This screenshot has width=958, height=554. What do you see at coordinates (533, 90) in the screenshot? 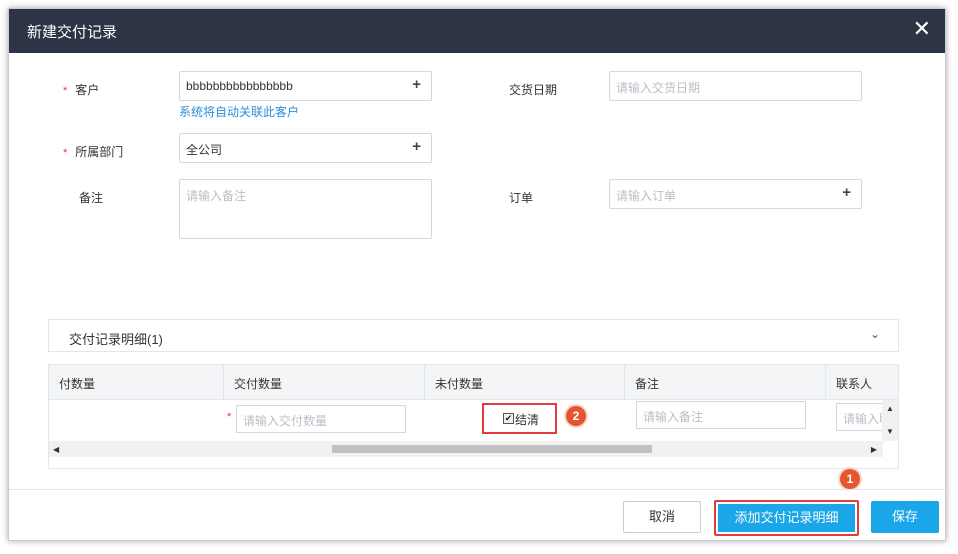
I see `delivery-date-label: 交货日期` at bounding box center [533, 90].